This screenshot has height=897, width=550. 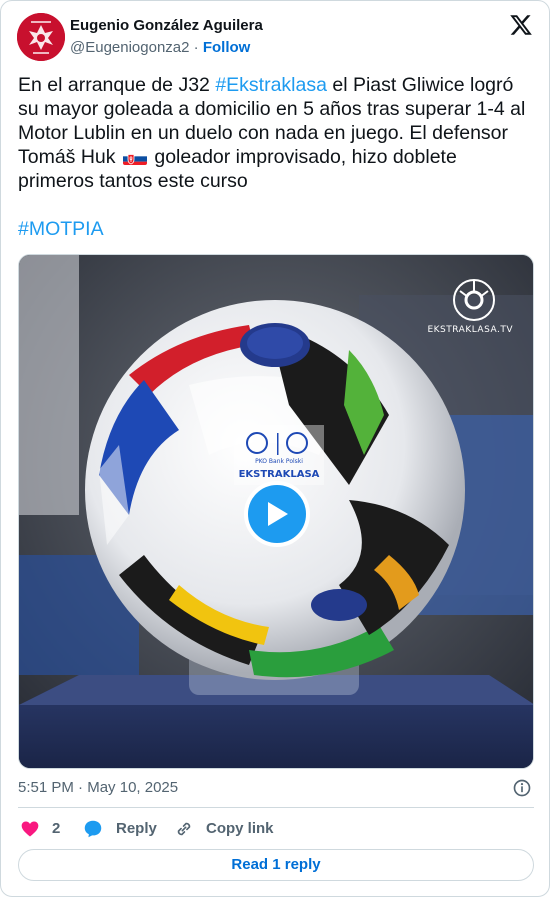 I want to click on tweet-text-part1: En el arranque de J32, so click(x=117, y=85).